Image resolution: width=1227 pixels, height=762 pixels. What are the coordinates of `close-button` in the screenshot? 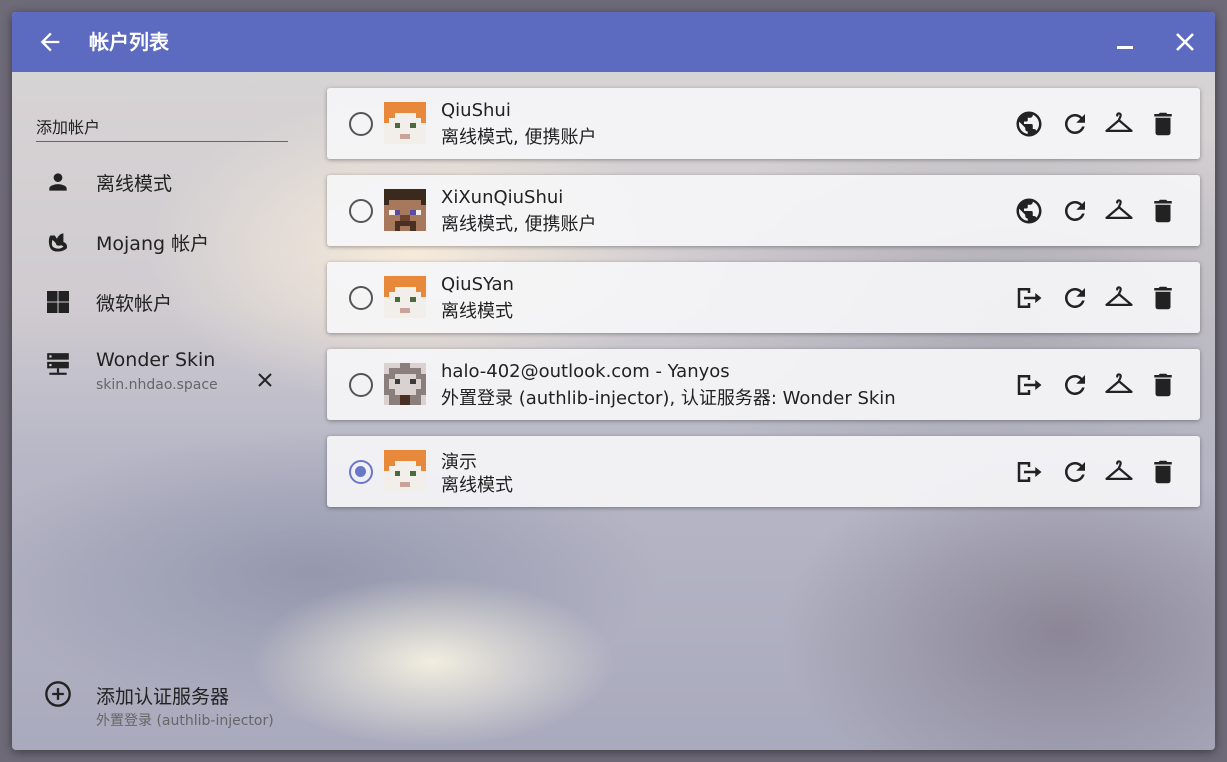 It's located at (1185, 42).